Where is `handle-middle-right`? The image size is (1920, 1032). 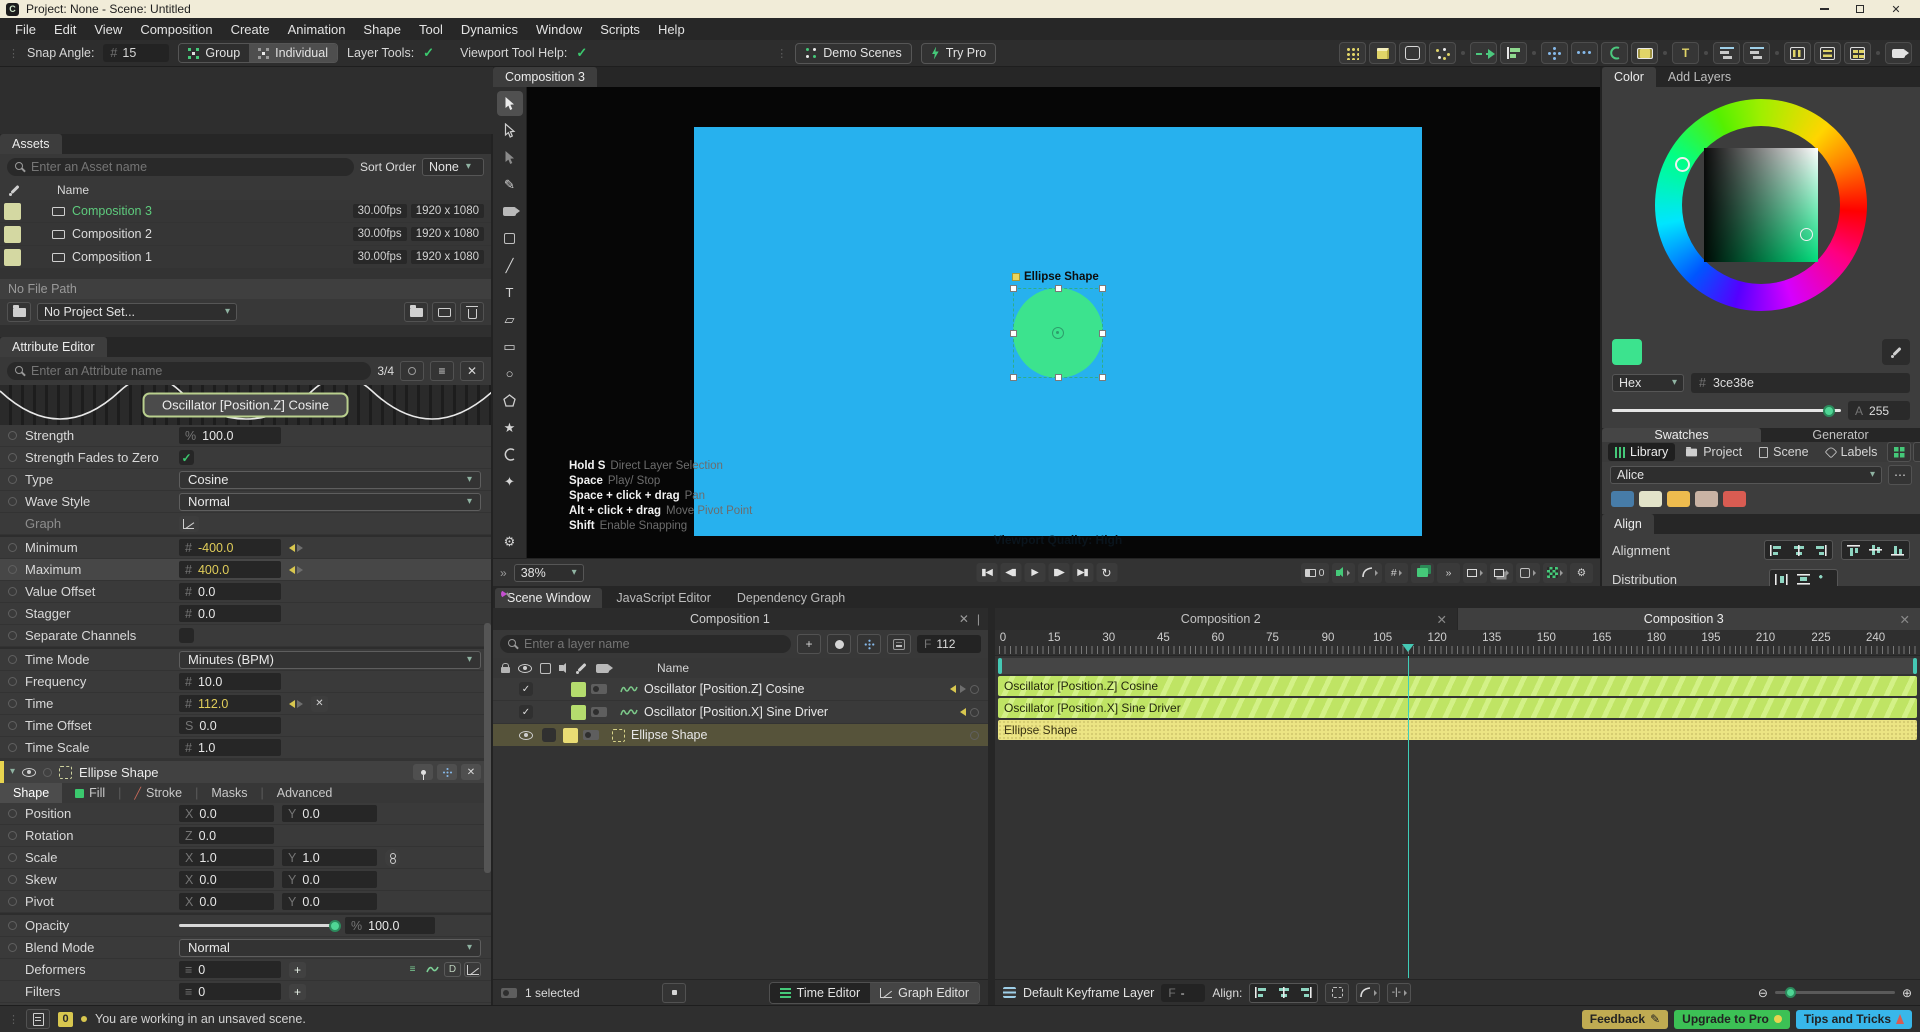 handle-middle-right is located at coordinates (1102, 333).